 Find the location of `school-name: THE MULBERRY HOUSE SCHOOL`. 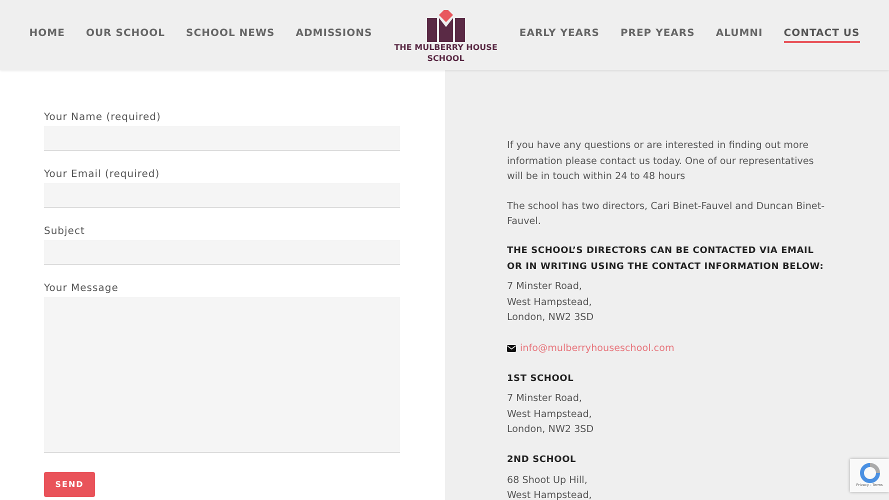

school-name: THE MULBERRY HOUSE SCHOOL is located at coordinates (446, 53).